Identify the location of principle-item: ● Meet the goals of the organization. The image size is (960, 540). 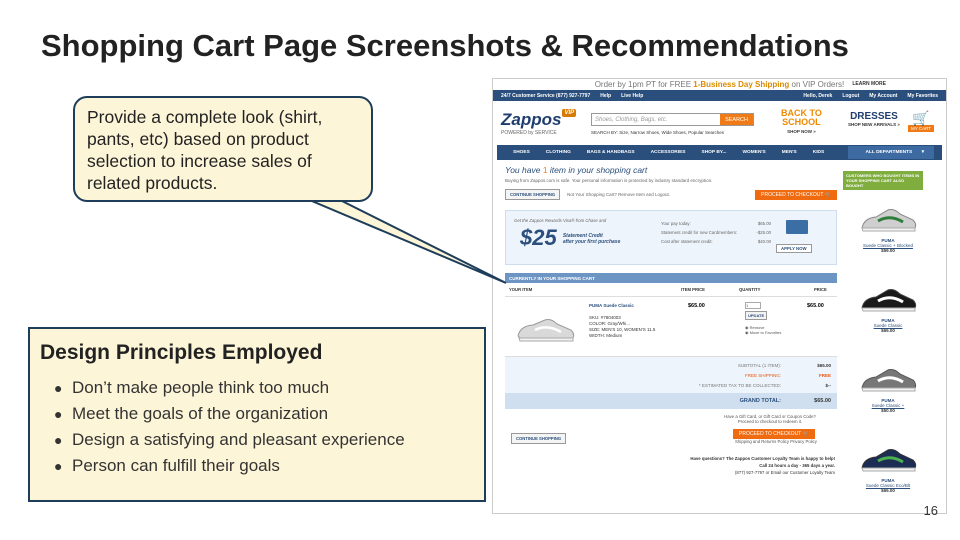
(257, 414).